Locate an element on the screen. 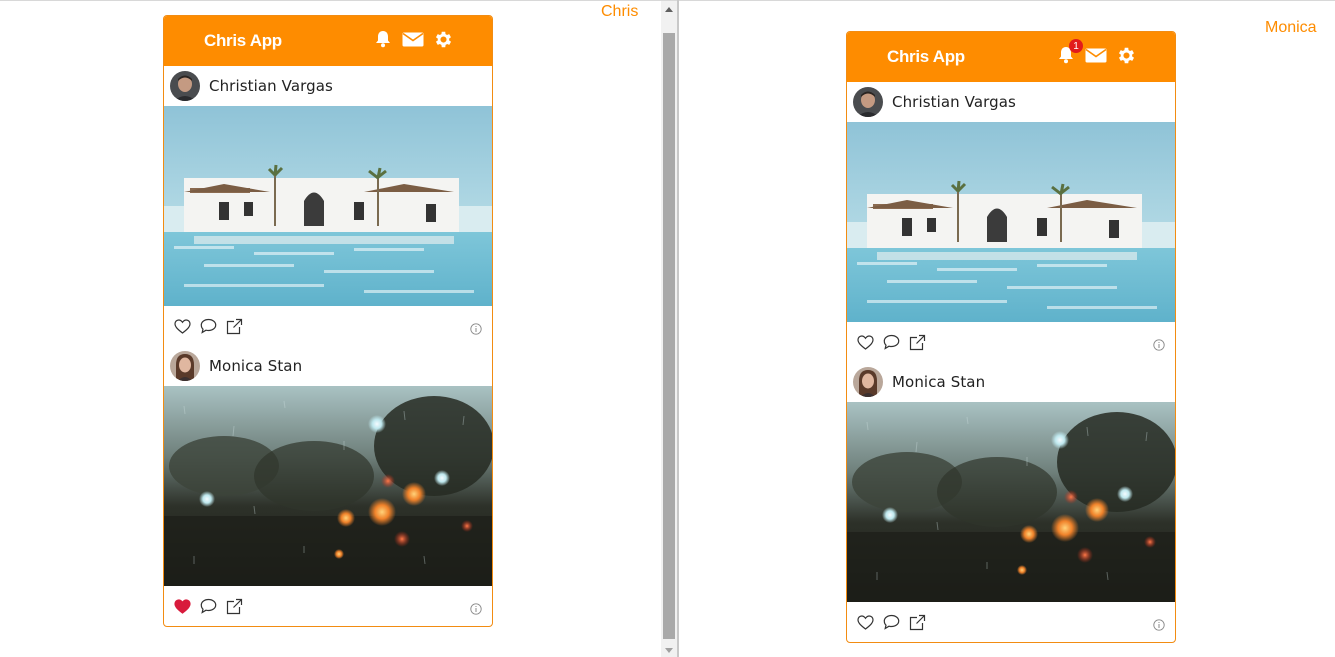 Image resolution: width=1335 pixels, height=657 pixels. bell-icon is located at coordinates (383, 39).